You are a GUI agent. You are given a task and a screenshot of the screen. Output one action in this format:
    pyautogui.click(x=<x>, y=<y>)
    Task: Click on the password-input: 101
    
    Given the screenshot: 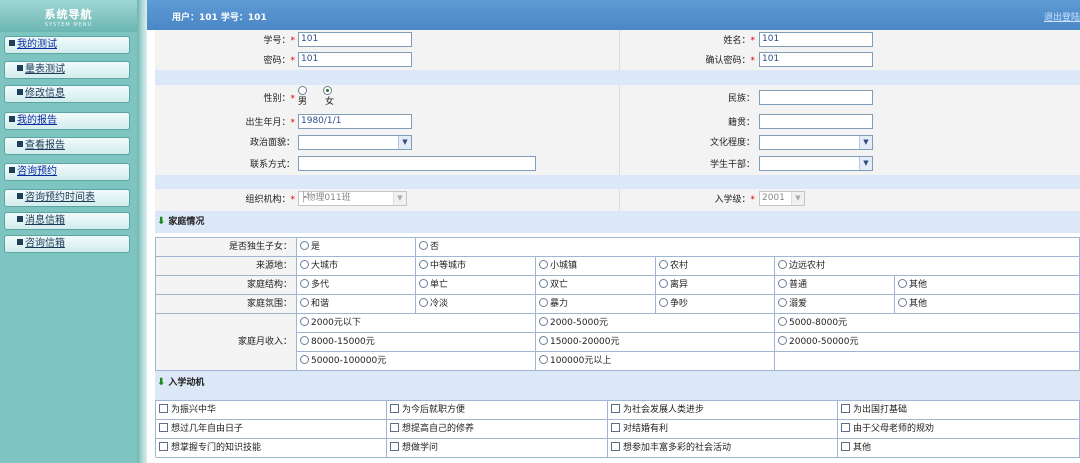 What is the action you would take?
    pyautogui.click(x=355, y=59)
    